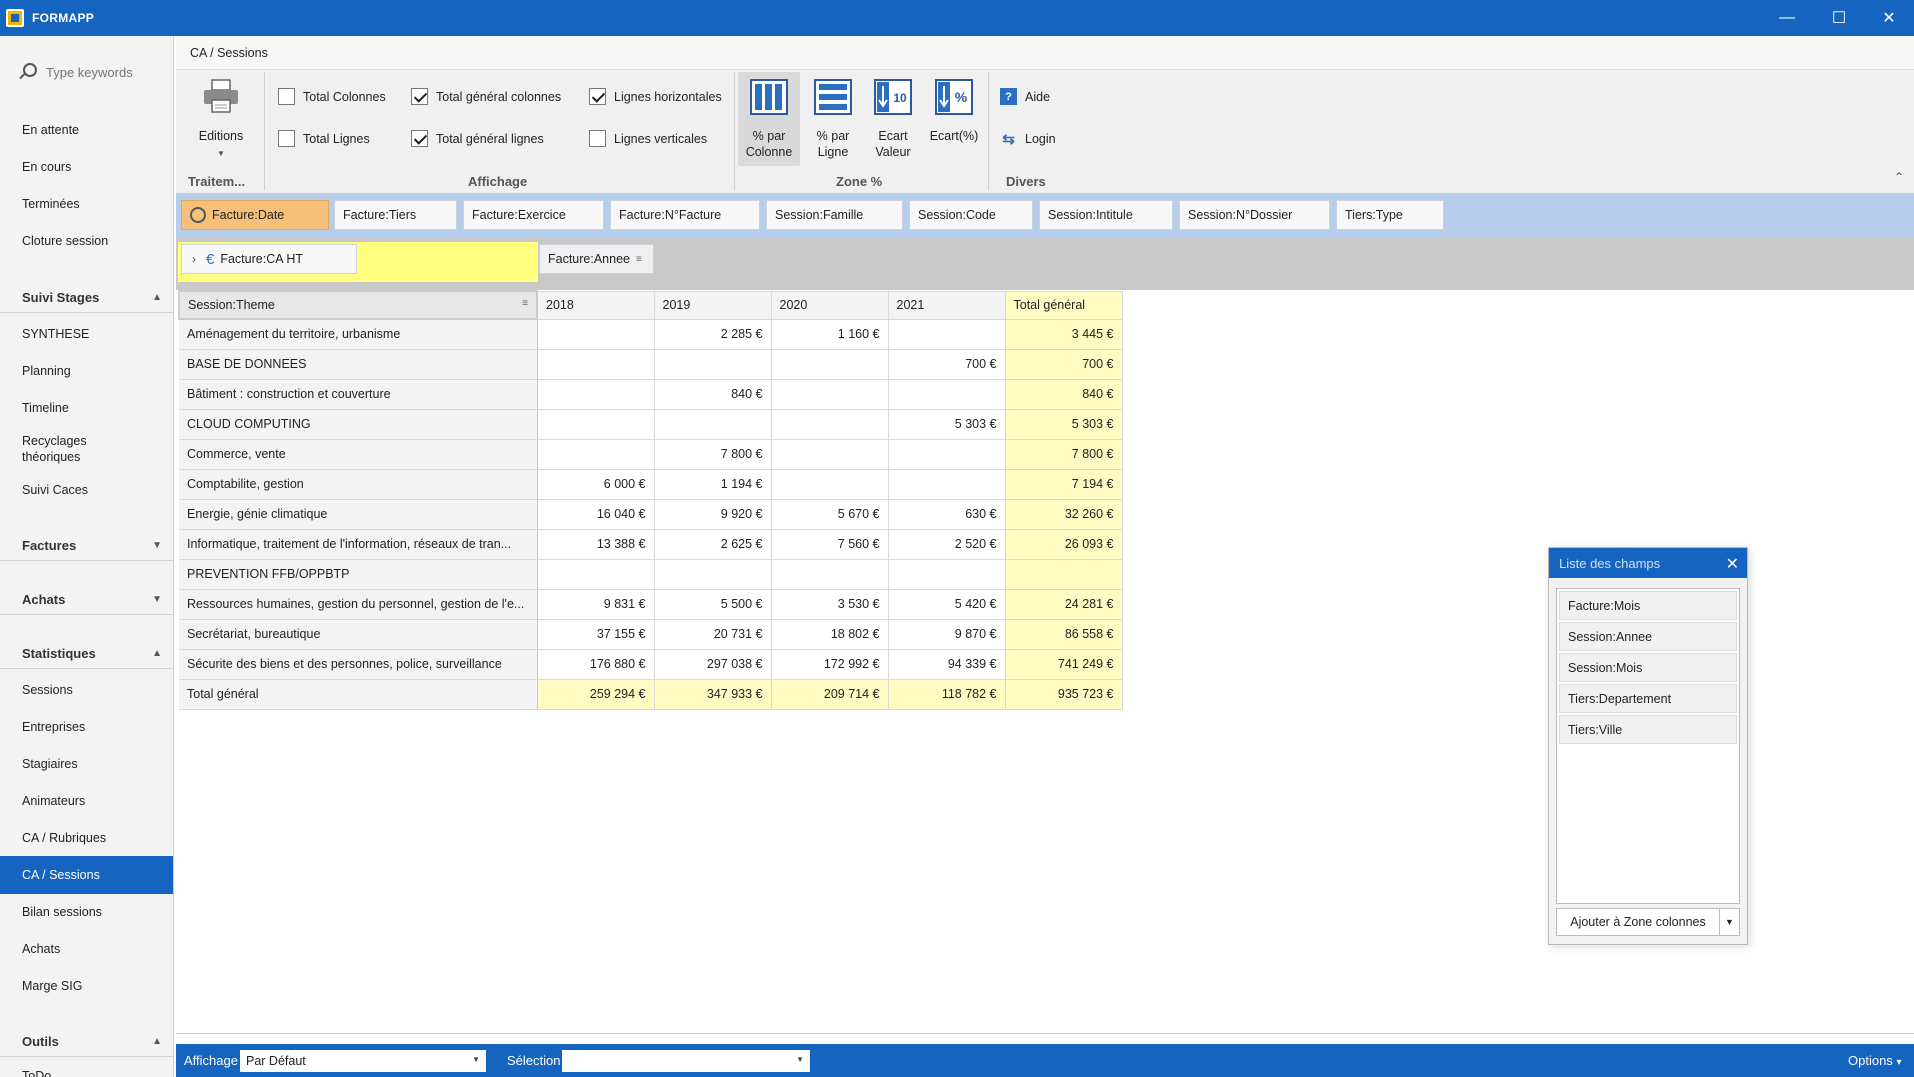 Image resolution: width=1914 pixels, height=1077 pixels. Describe the element at coordinates (86, 490) in the screenshot. I see `sidebar-item-suivi-caces: Suivi Caces` at that location.